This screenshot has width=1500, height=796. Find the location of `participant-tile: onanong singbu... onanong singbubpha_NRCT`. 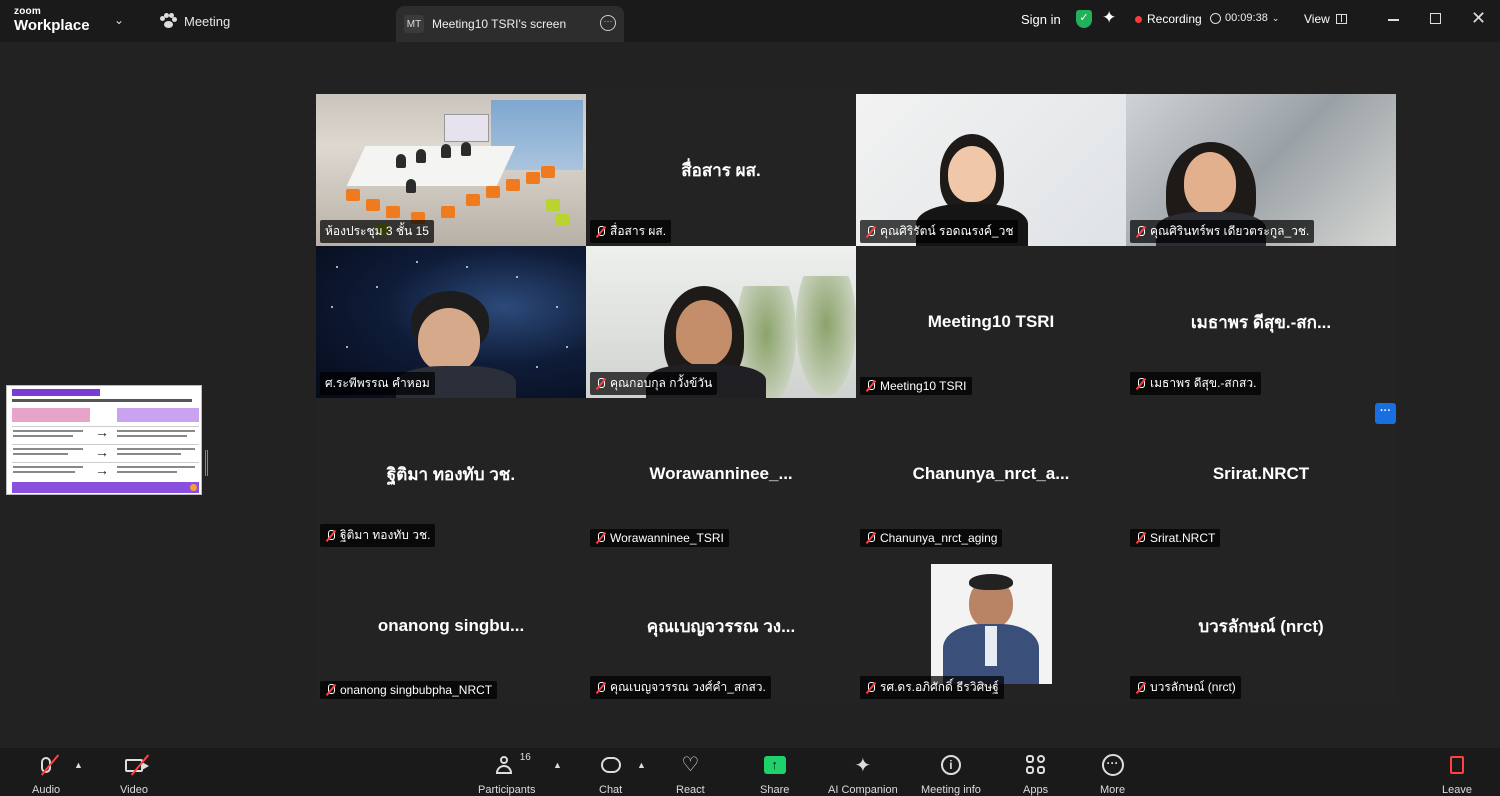

participant-tile: onanong singbu... onanong singbubpha_NRCT is located at coordinates (451, 626).